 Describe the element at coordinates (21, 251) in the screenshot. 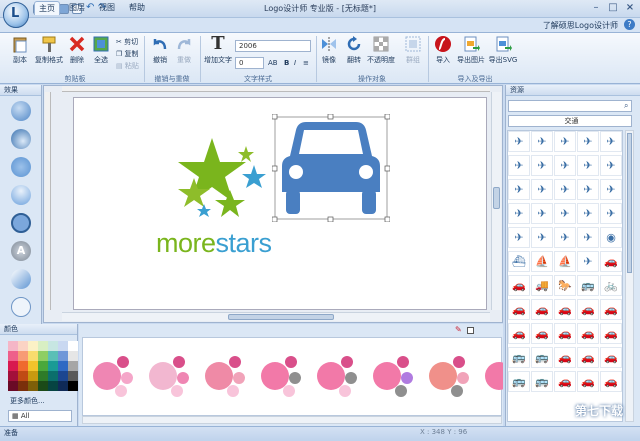

I see `text-effect-item: A` at that location.